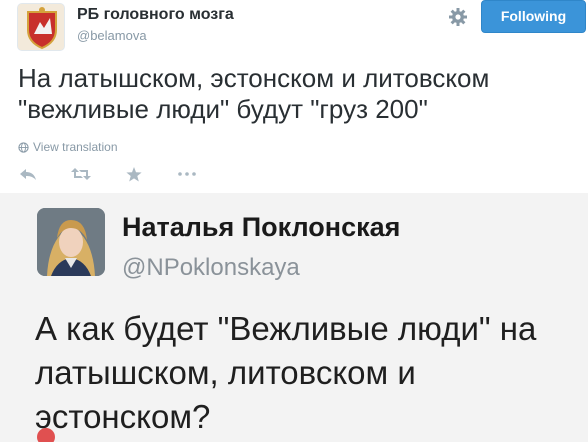 This screenshot has height=442, width=588. Describe the element at coordinates (75, 147) in the screenshot. I see `view-translation-label: View translation` at that location.